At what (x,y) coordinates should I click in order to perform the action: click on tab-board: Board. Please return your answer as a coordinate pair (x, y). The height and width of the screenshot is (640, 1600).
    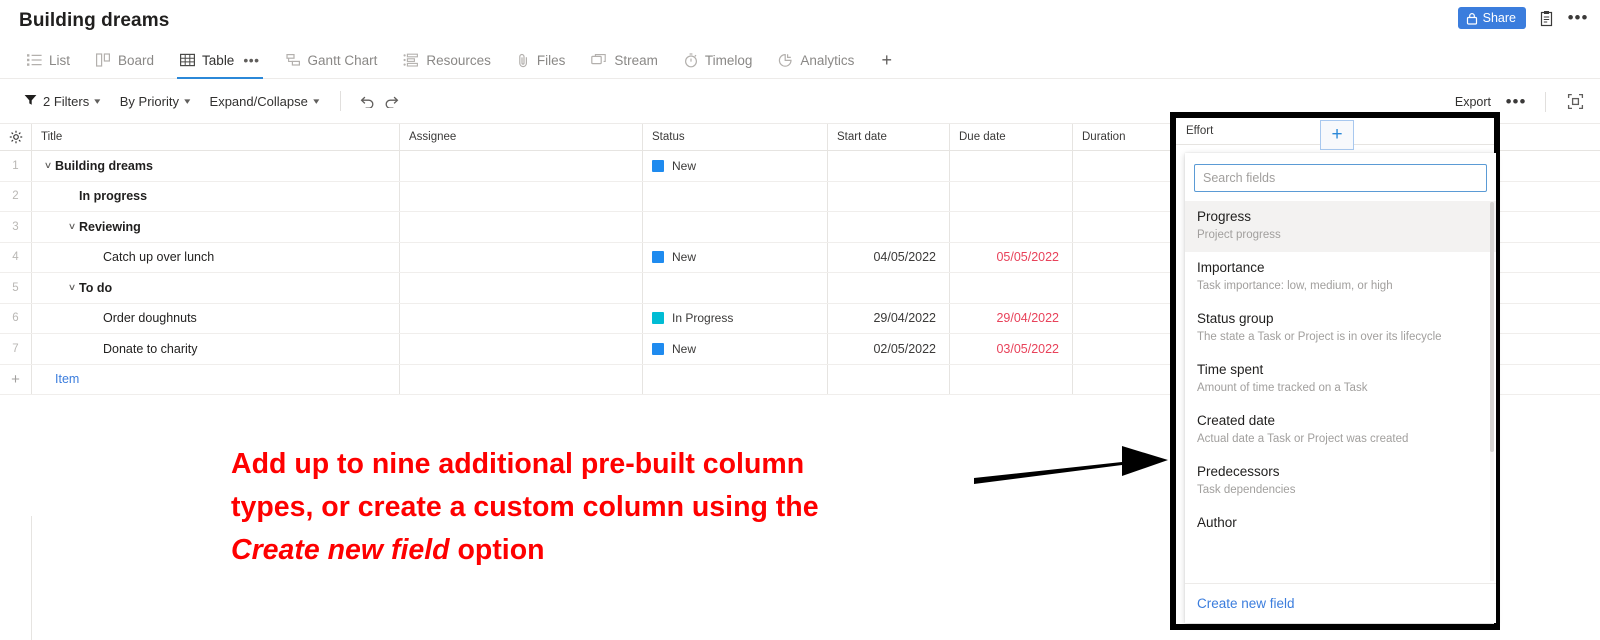
    Looking at the image, I should click on (125, 60).